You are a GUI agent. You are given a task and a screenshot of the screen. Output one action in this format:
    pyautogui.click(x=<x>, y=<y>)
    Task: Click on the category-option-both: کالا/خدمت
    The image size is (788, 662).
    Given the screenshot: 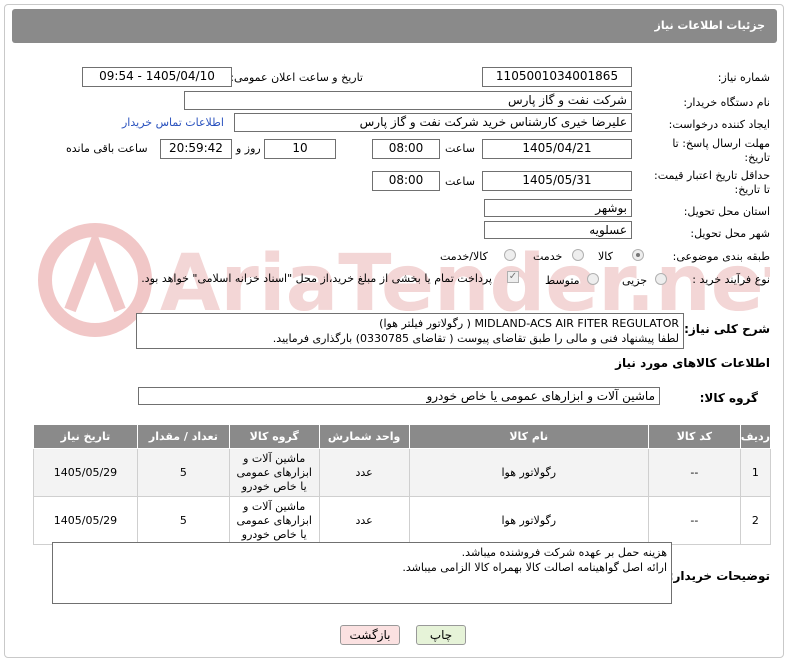 What is the action you would take?
    pyautogui.click(x=464, y=256)
    